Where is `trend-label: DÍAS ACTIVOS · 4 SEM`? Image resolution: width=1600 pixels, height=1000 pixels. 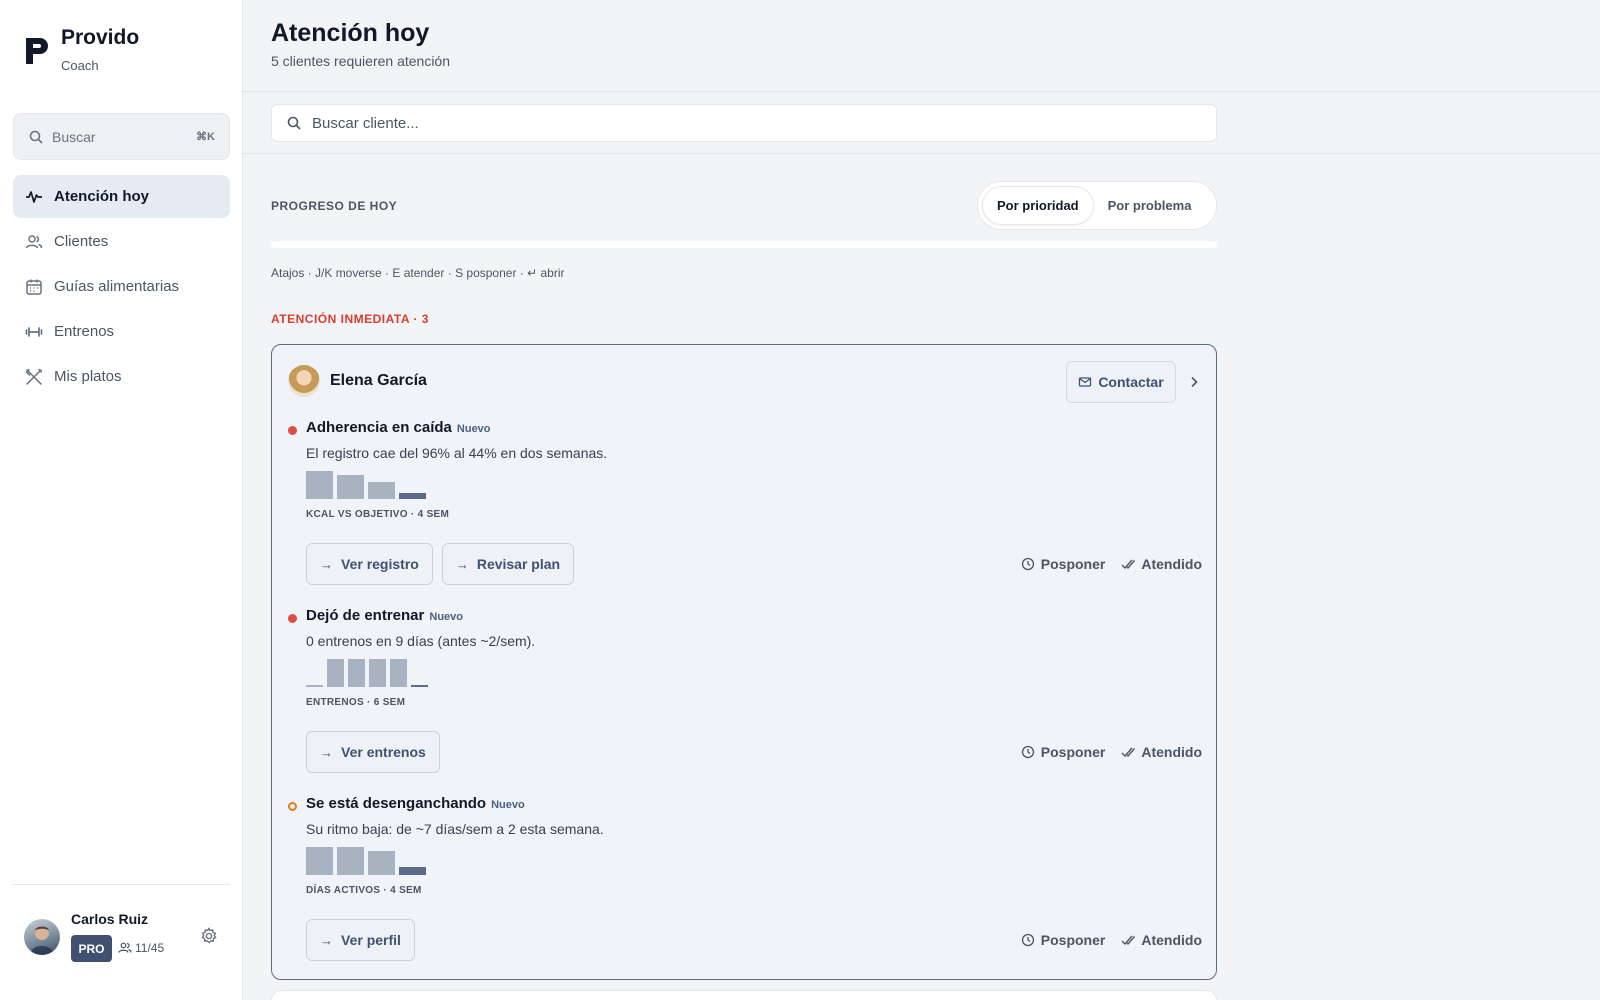
trend-label: DÍAS ACTIVOS · 4 SEM is located at coordinates (364, 890).